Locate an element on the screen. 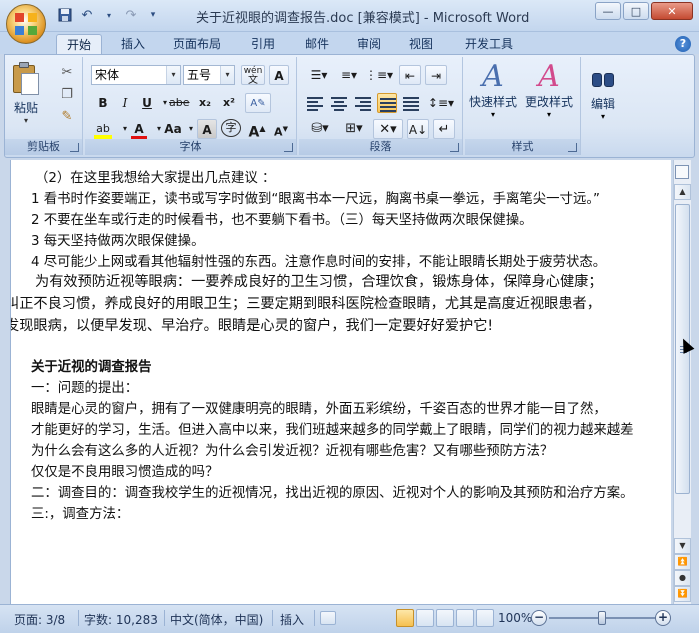 This screenshot has height=633, width=699. grow-font-button: A▲ is located at coordinates (257, 130).